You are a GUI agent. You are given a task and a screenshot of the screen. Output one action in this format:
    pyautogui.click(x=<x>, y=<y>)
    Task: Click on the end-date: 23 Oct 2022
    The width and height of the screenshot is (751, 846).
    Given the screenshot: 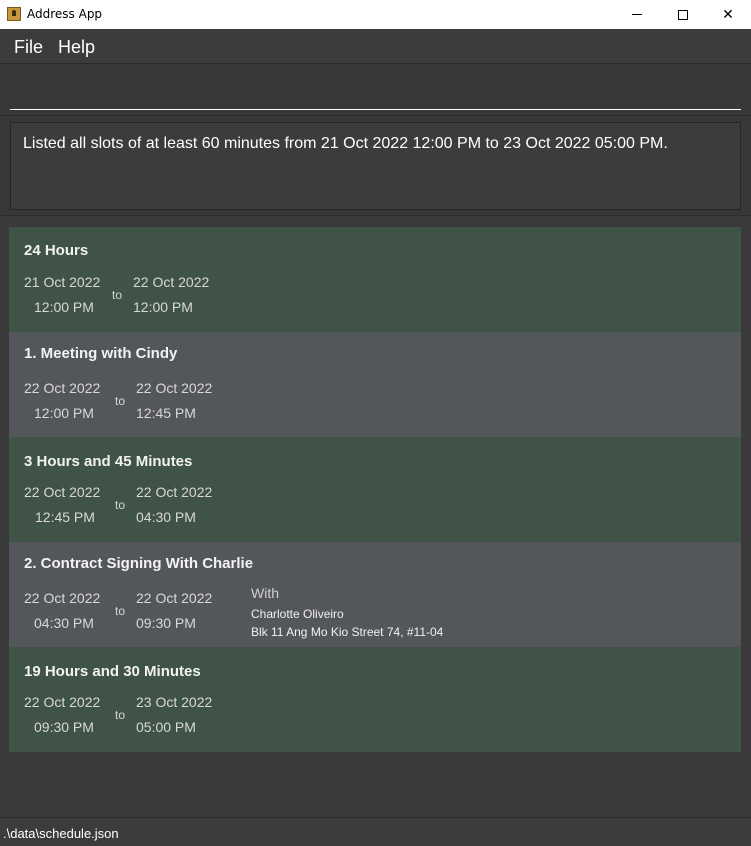 What is the action you would take?
    pyautogui.click(x=174, y=702)
    